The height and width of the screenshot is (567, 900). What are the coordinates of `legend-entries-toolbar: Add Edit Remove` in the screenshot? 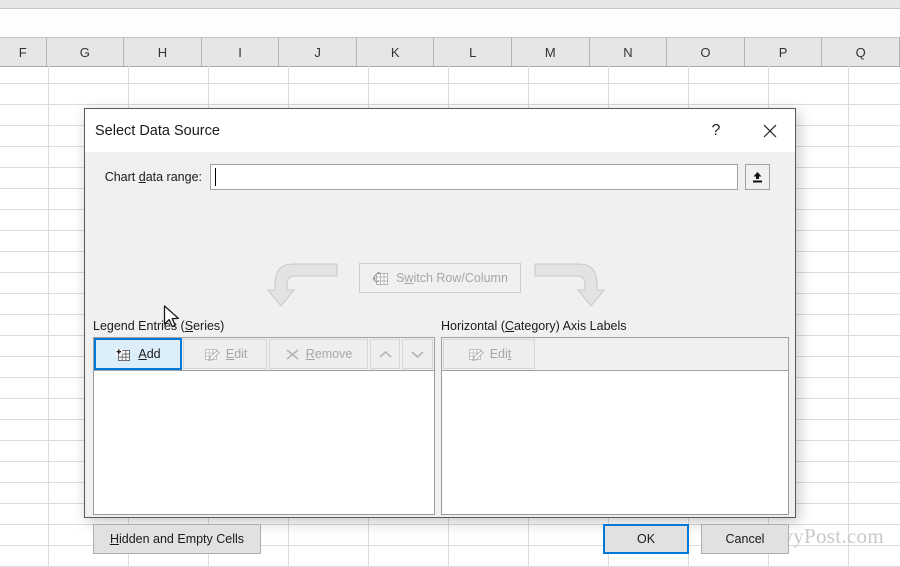 It's located at (264, 354).